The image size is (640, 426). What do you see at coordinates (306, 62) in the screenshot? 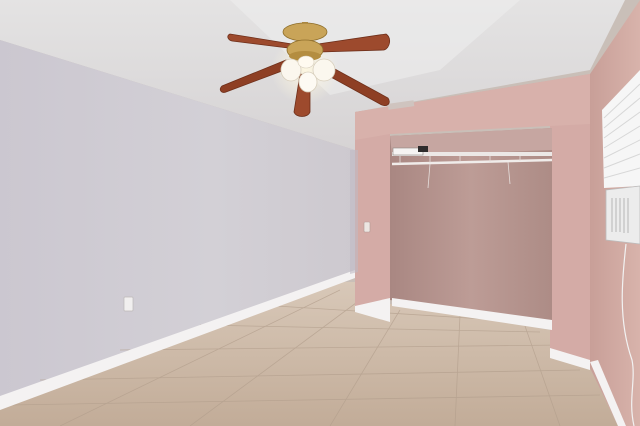
I see `fan-light-globe-back` at bounding box center [306, 62].